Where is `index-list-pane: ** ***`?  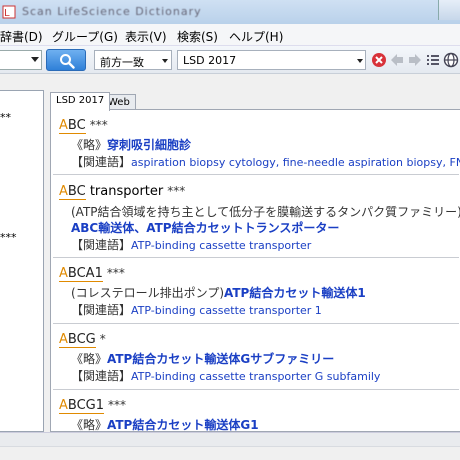
index-list-pane: ** *** is located at coordinates (22, 261).